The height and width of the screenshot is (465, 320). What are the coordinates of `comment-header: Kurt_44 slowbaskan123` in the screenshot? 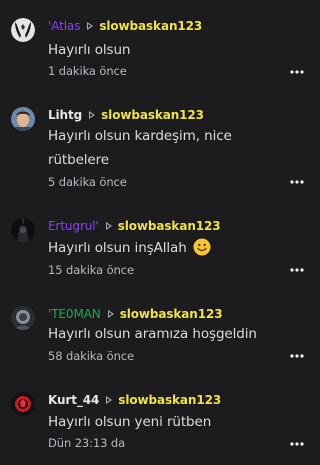 It's located at (134, 400).